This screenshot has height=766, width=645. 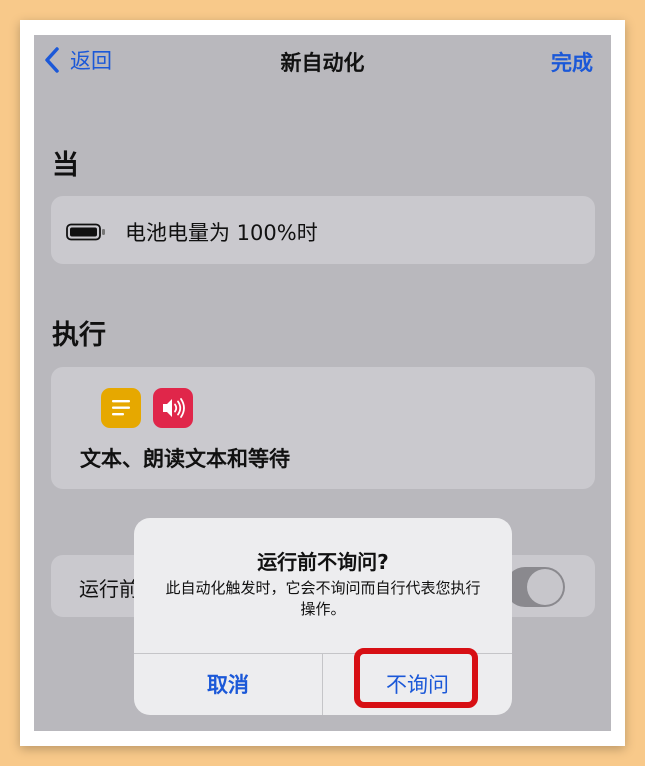 I want to click on actions-summary: 文本、朗读文本和等待, so click(x=185, y=459).